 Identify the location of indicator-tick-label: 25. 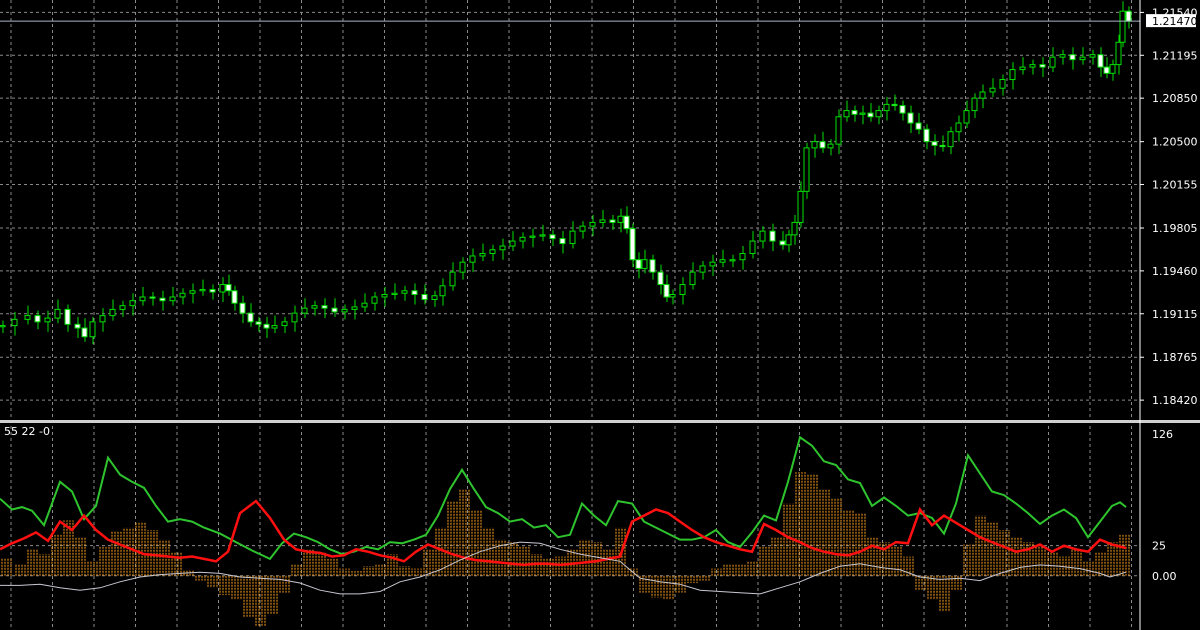
(1159, 546).